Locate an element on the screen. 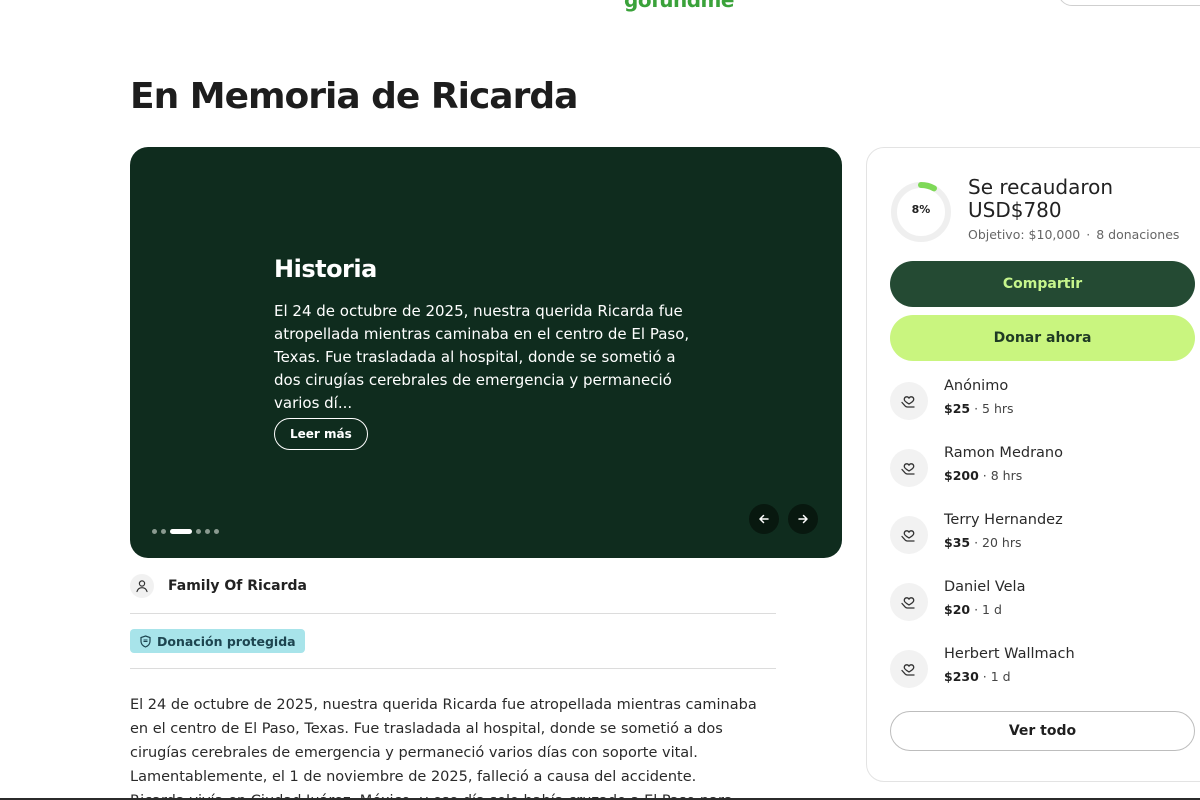 This screenshot has width=1200, height=800. donation-time: · 20 hrs is located at coordinates (996, 542).